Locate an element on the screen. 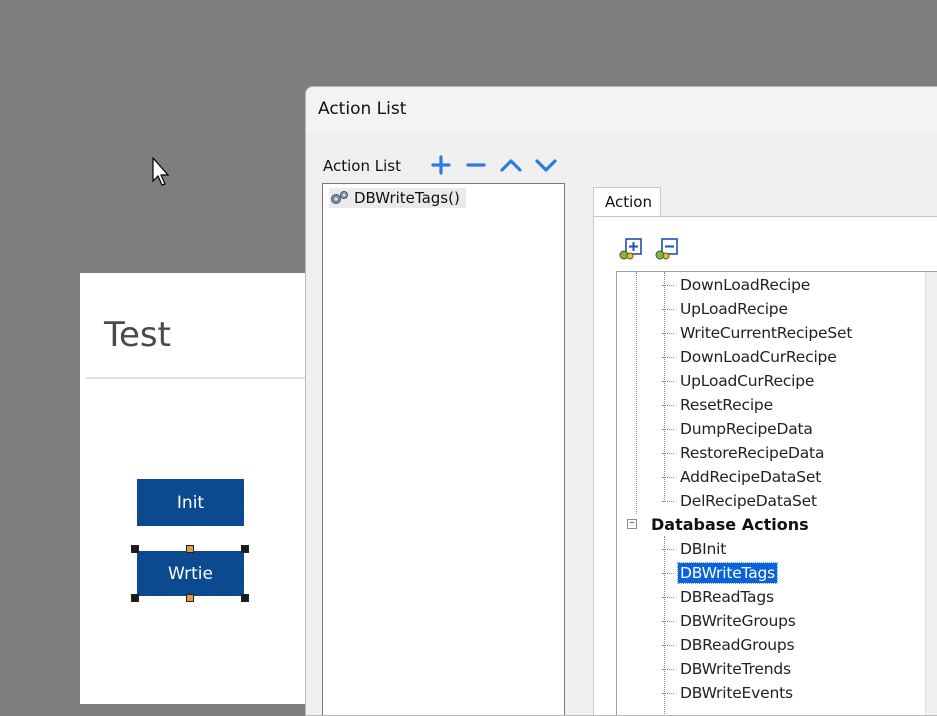  tree-item: DBWriteGroups is located at coordinates (730, 621).